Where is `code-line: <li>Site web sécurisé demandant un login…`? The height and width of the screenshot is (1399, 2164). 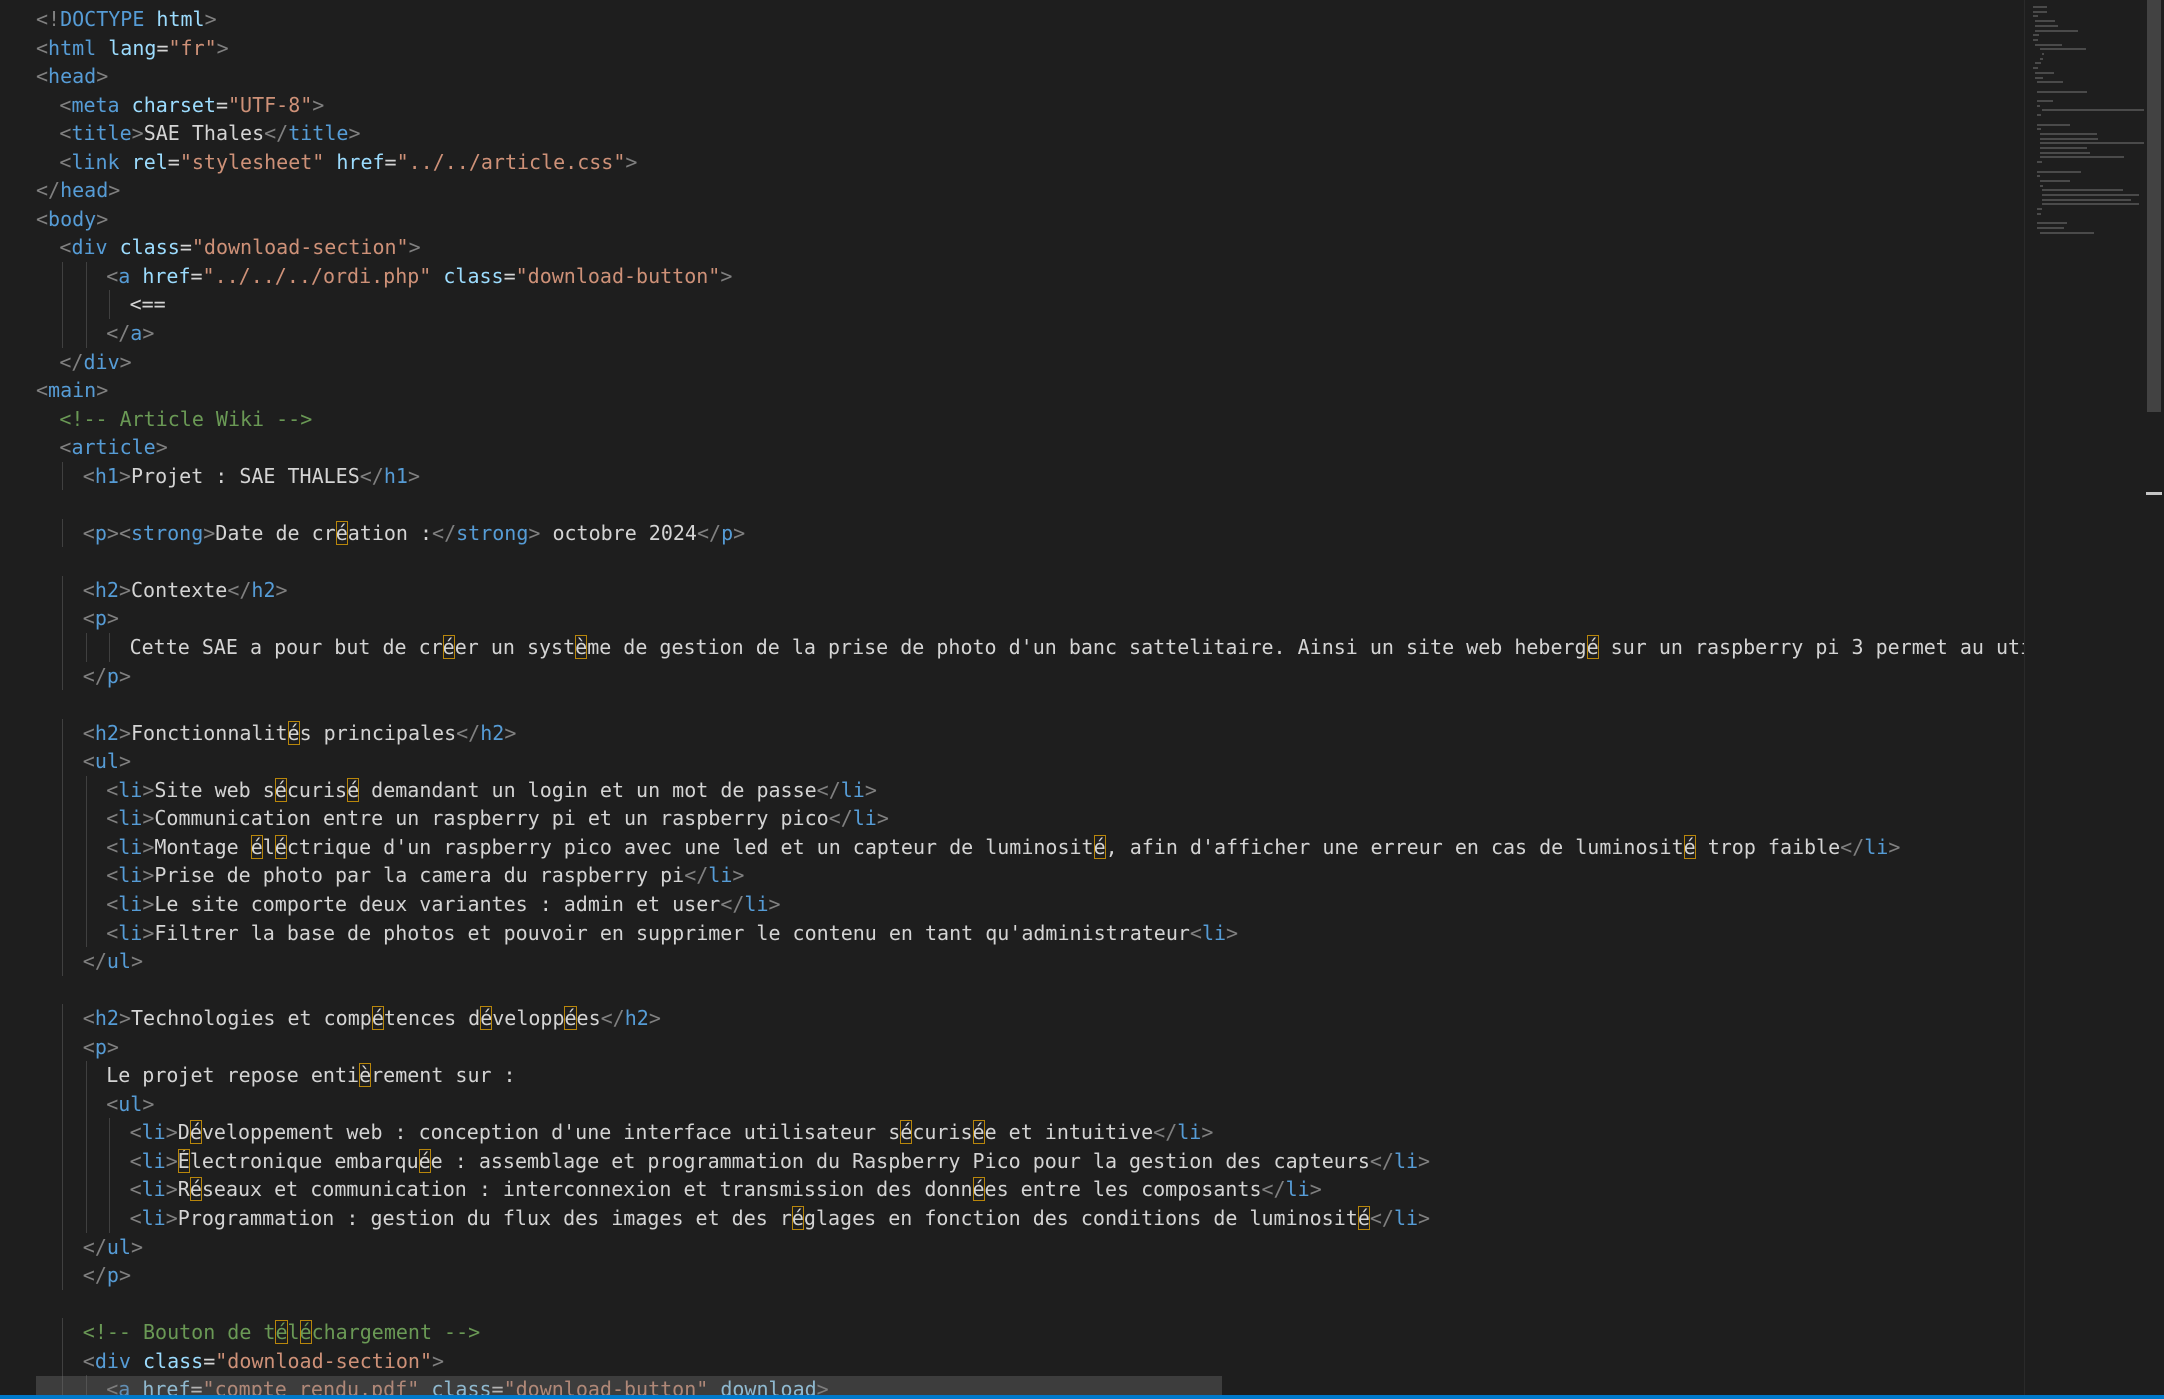
code-line: <li>Site web sécurisé demandant un login… is located at coordinates (1030, 790).